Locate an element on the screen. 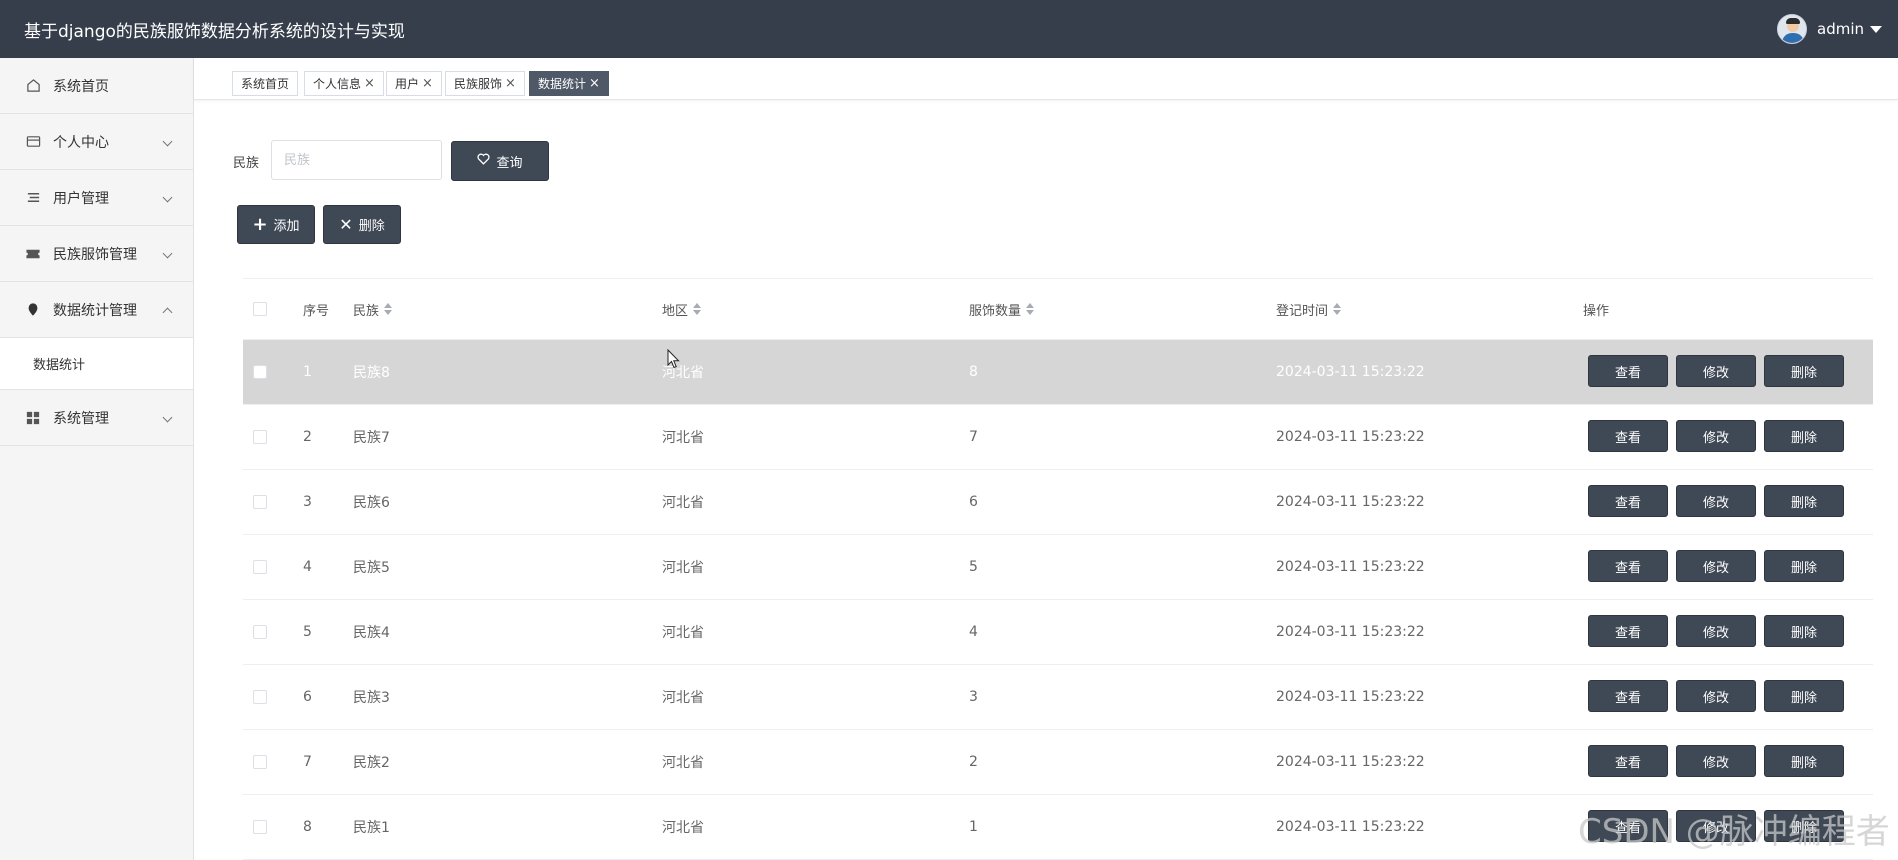 The height and width of the screenshot is (860, 1898). sidebar-subitem-statistics: 数据统计 is located at coordinates (96, 364).